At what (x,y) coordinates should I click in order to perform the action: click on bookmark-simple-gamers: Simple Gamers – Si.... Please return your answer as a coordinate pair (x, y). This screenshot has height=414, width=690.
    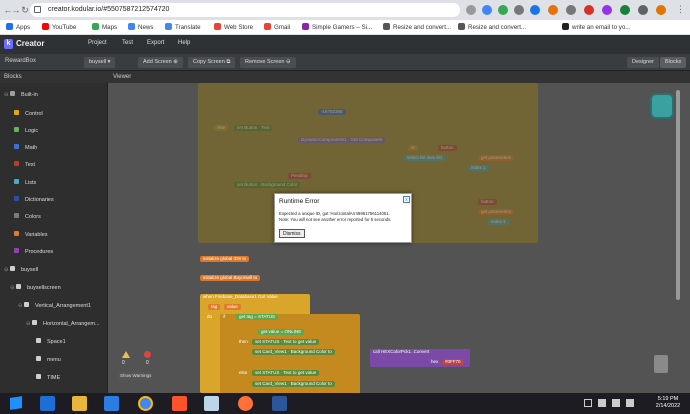
    Looking at the image, I should click on (337, 27).